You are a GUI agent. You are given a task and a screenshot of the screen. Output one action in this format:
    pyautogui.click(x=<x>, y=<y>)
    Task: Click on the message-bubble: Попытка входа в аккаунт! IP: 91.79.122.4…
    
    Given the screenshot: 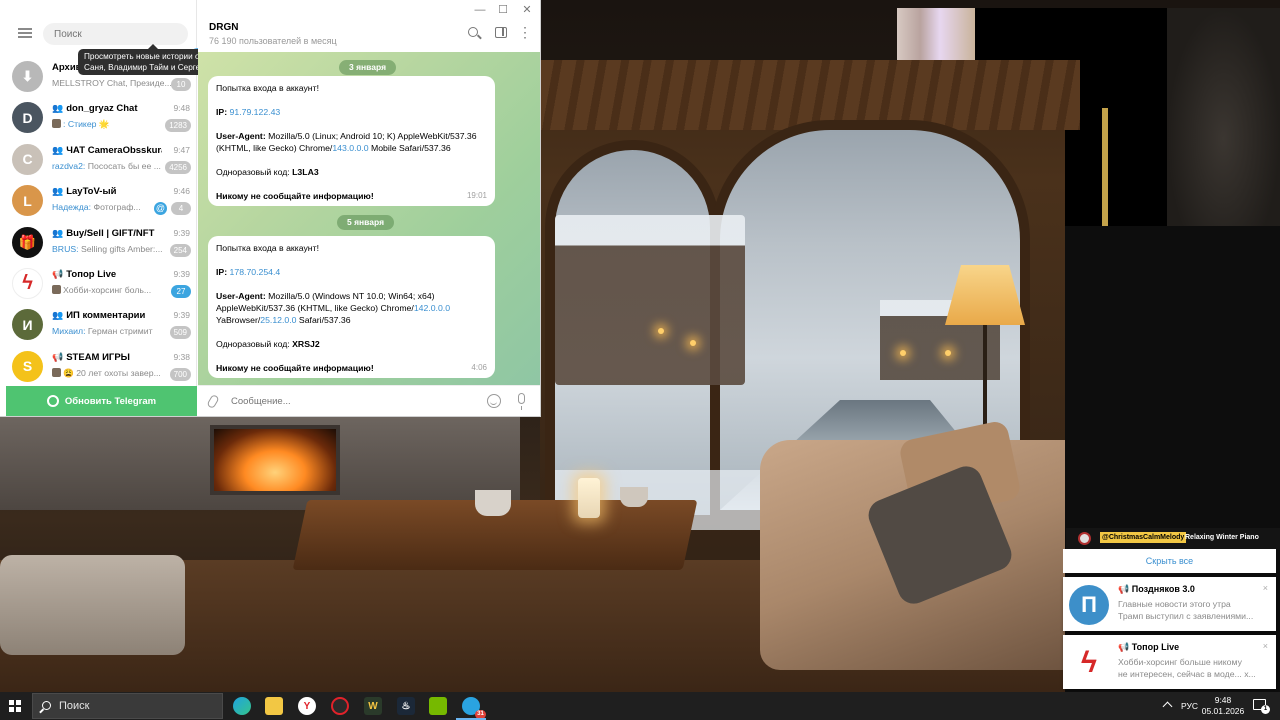 What is the action you would take?
    pyautogui.click(x=351, y=141)
    